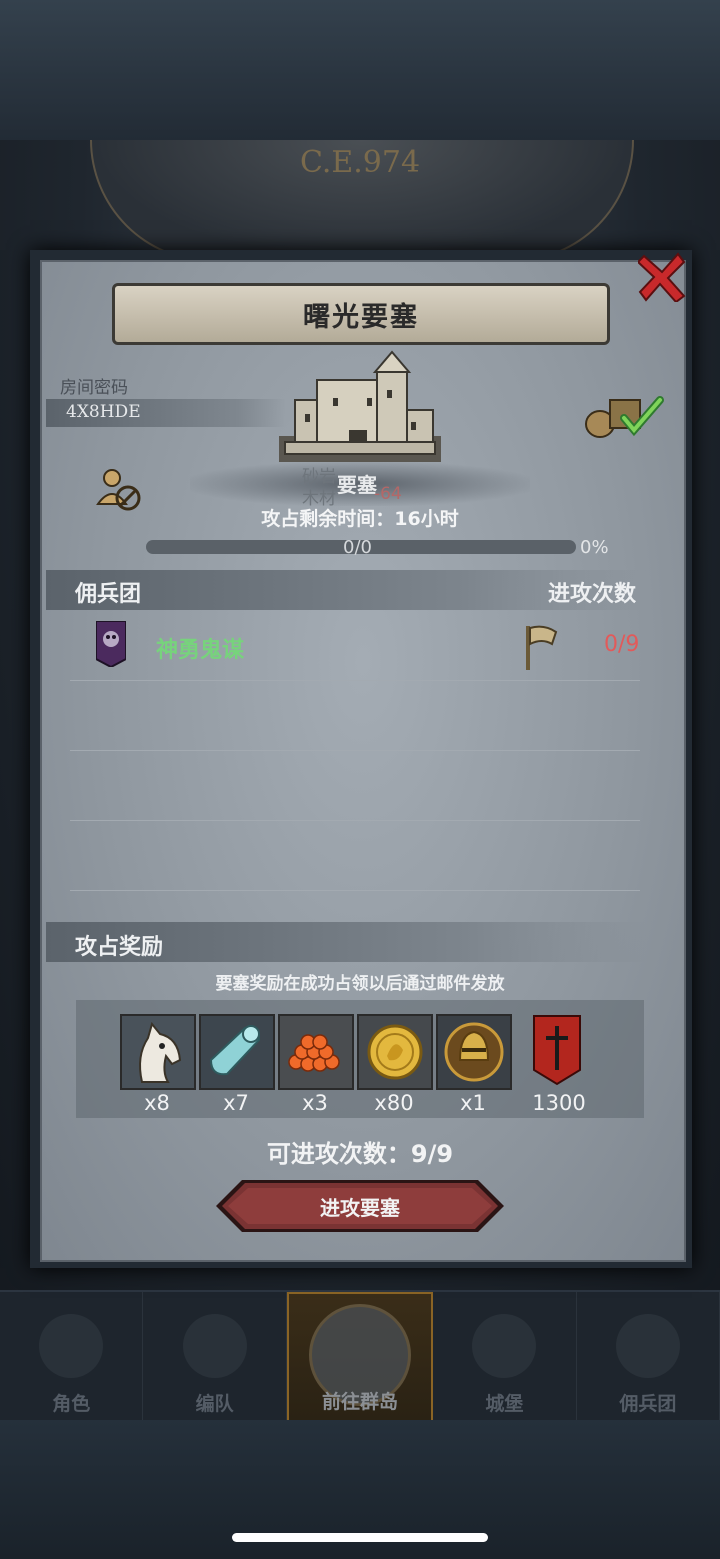 The image size is (720, 1559). Describe the element at coordinates (236, 1103) in the screenshot. I see `reward-qty: x7` at that location.